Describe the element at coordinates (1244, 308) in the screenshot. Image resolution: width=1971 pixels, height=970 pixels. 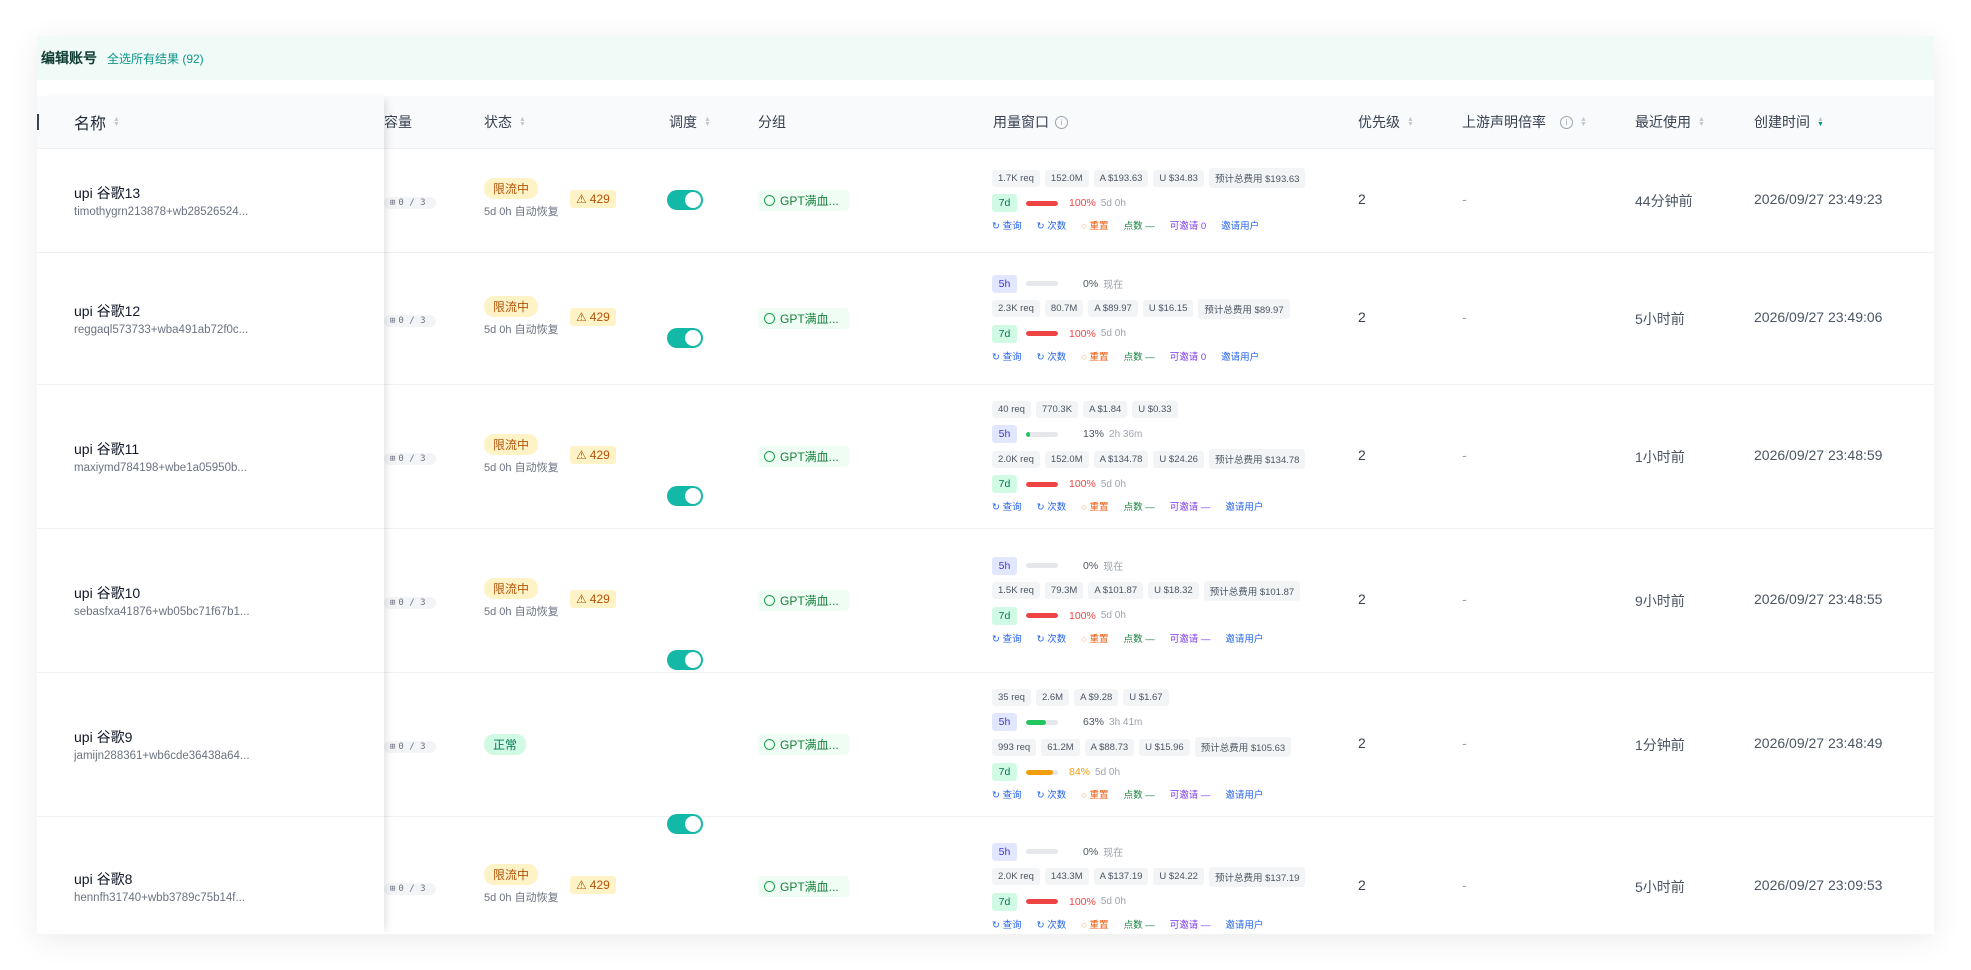
I see `usage-chip: 预计总费用 $89.97` at that location.